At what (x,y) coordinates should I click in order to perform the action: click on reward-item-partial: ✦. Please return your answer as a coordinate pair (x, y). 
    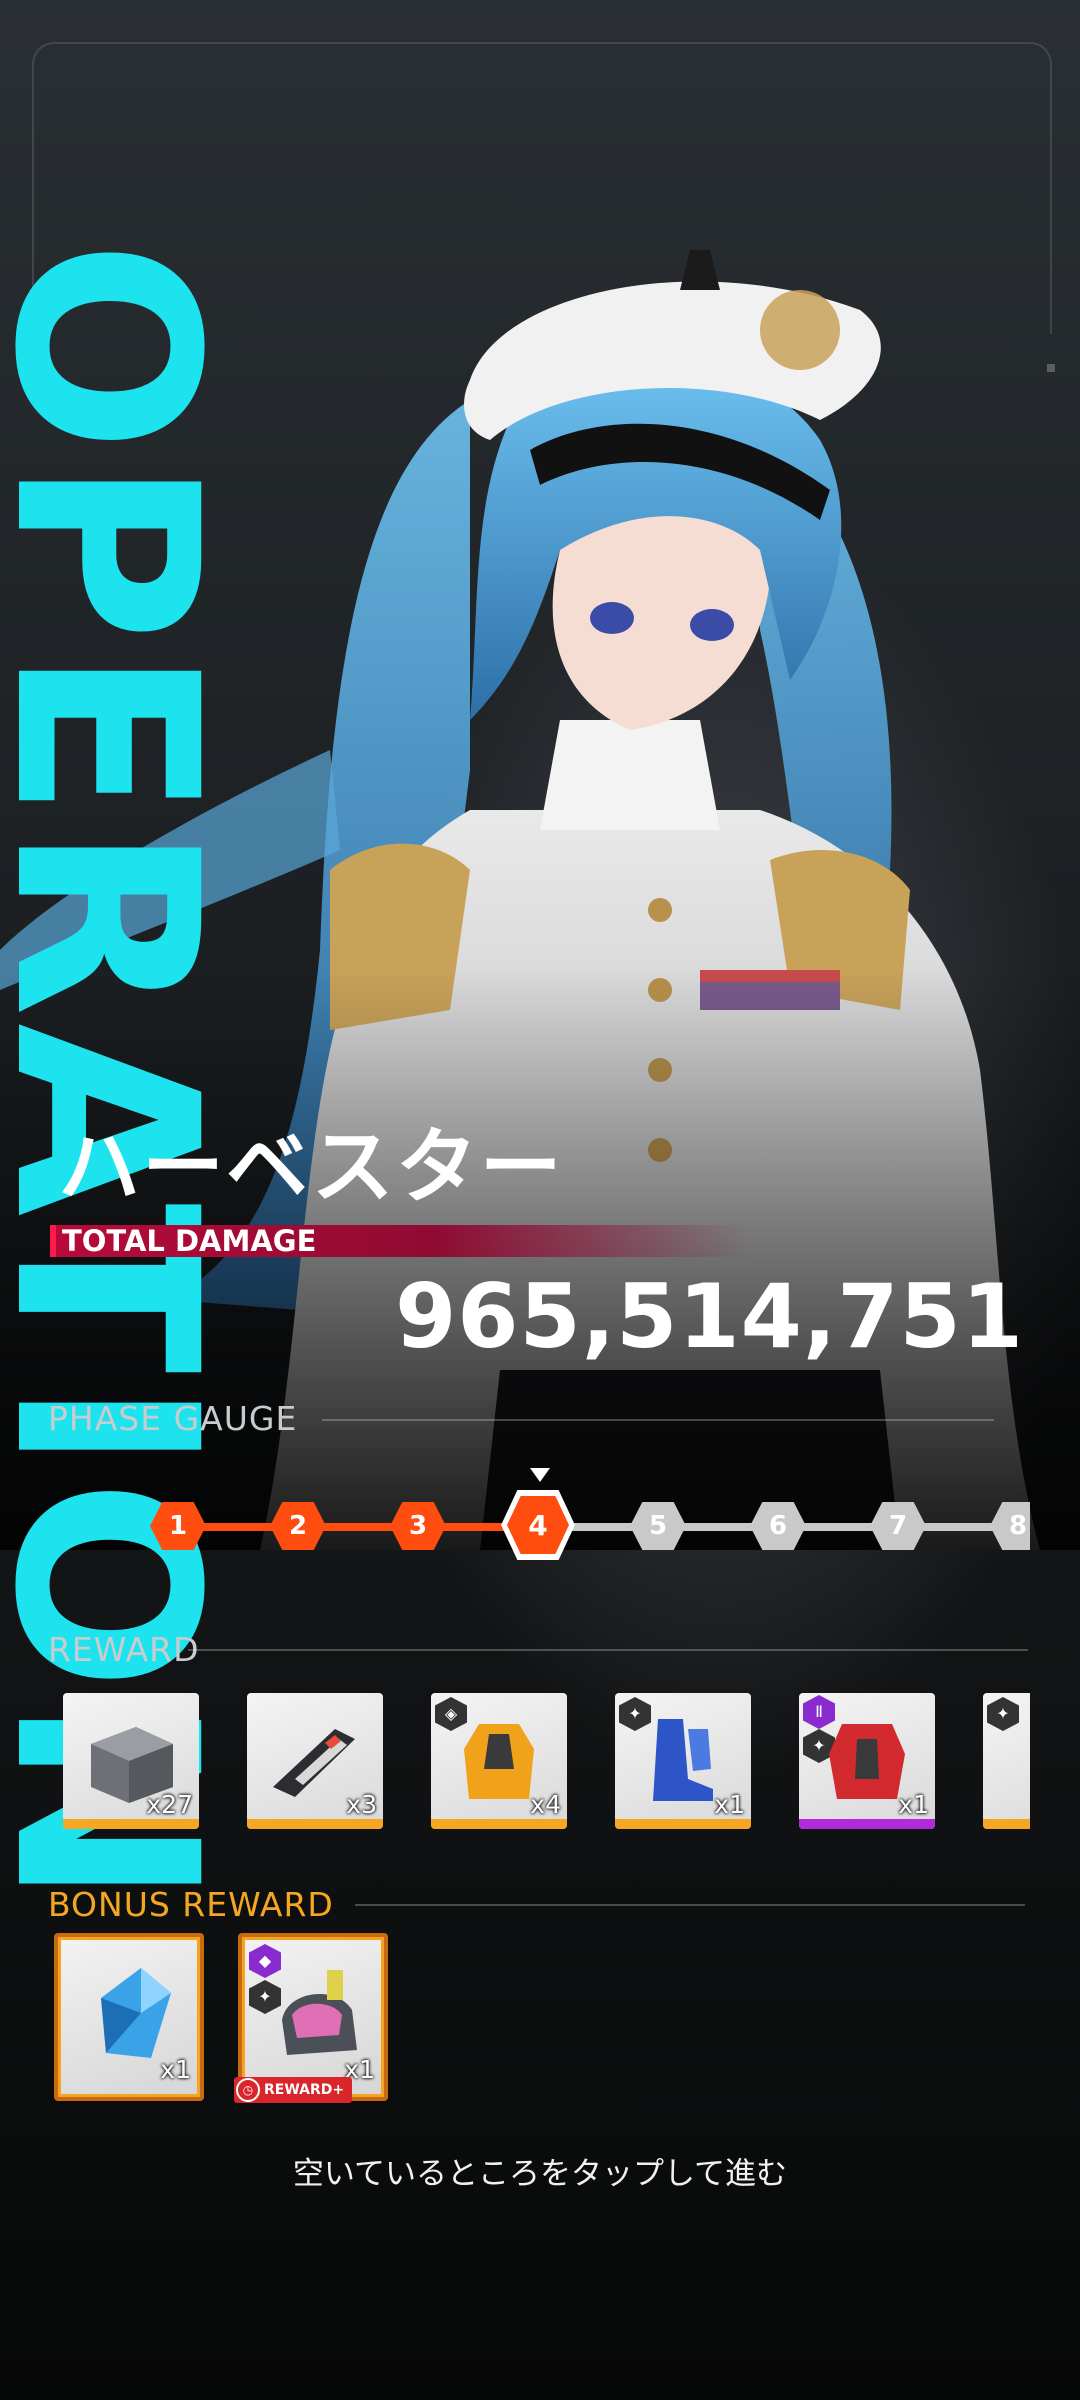
    Looking at the image, I should click on (1006, 1761).